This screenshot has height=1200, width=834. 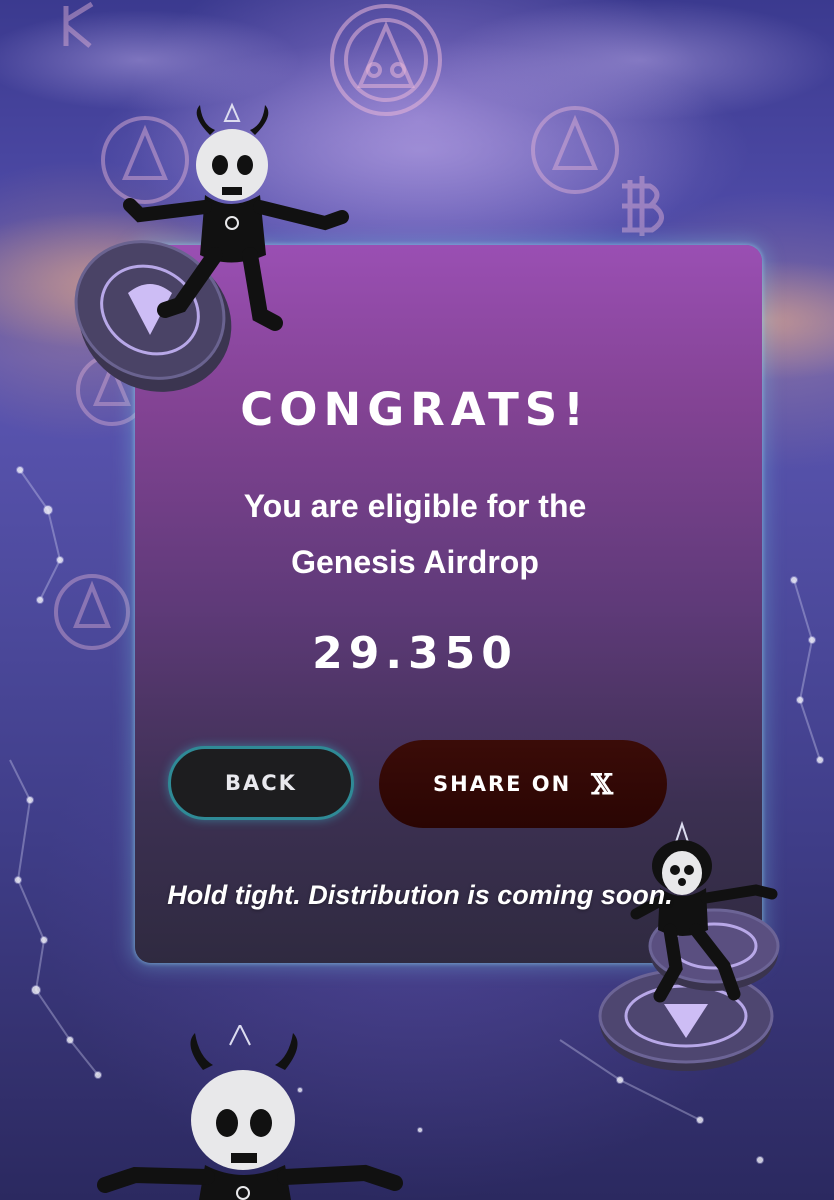 I want to click on share-button-label: SHARE ON, so click(x=502, y=784).